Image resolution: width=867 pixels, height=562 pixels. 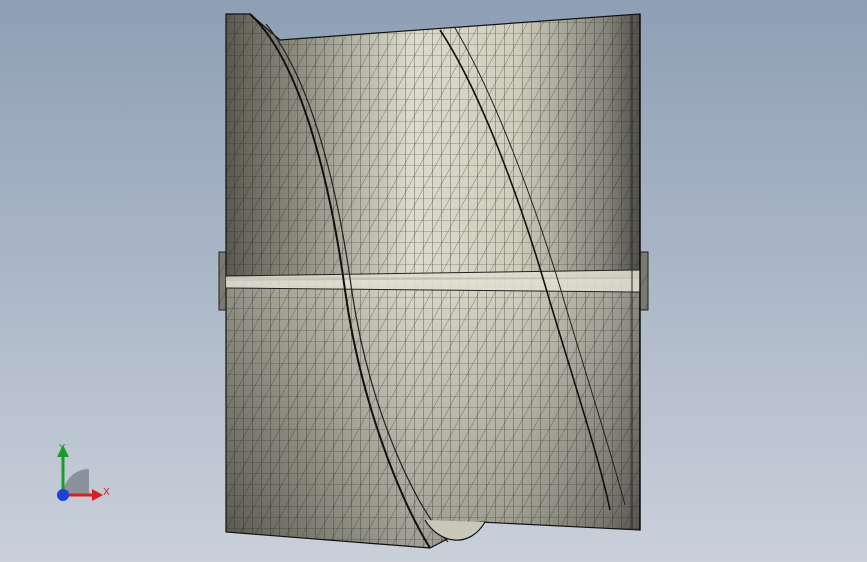 I want to click on y-axis-label: Y, so click(x=62, y=448).